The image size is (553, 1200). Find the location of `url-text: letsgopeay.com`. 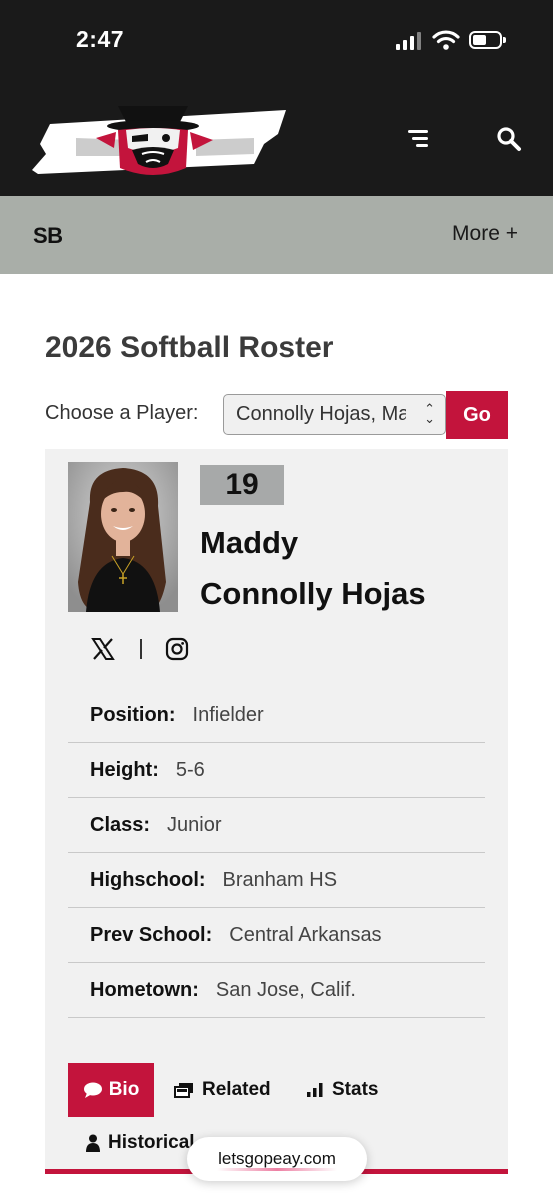

url-text: letsgopeay.com is located at coordinates (277, 1158).